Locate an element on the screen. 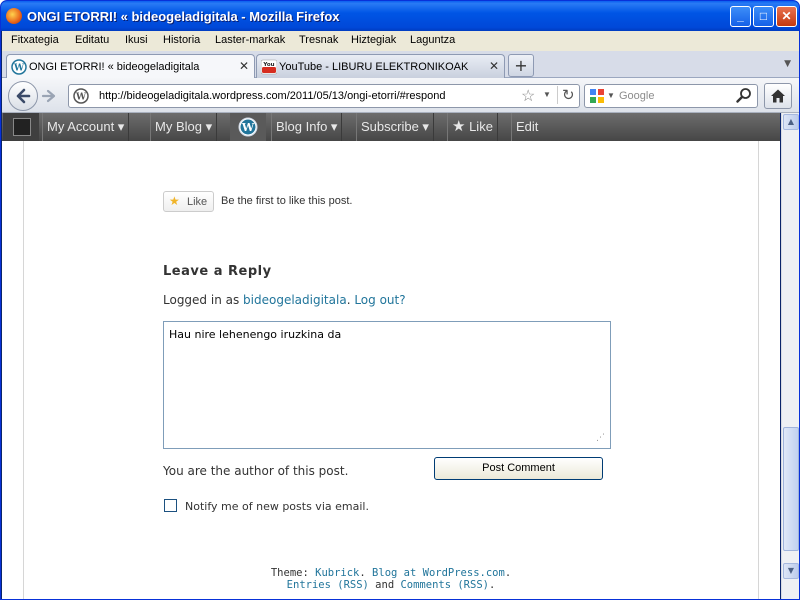 This screenshot has width=800, height=600. home-button is located at coordinates (778, 96).